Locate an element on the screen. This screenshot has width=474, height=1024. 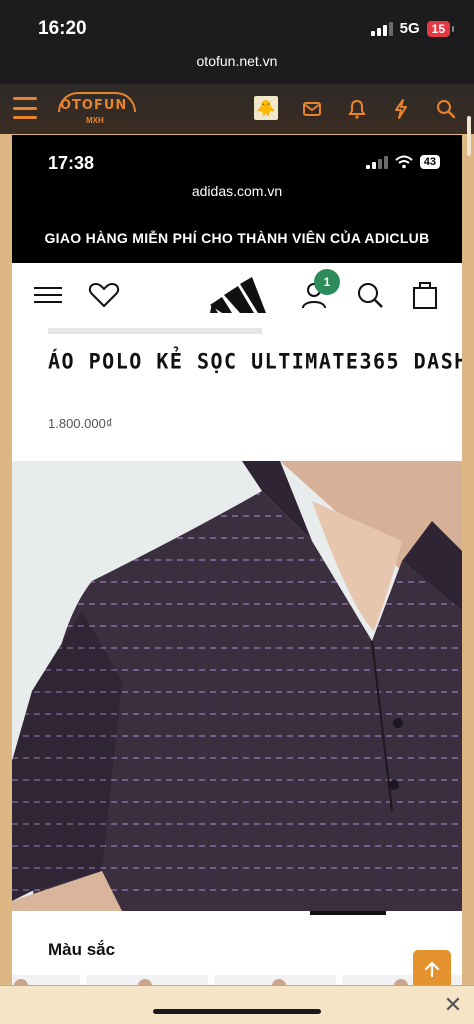
inner-status-icons: 43 is located at coordinates (402, 162).